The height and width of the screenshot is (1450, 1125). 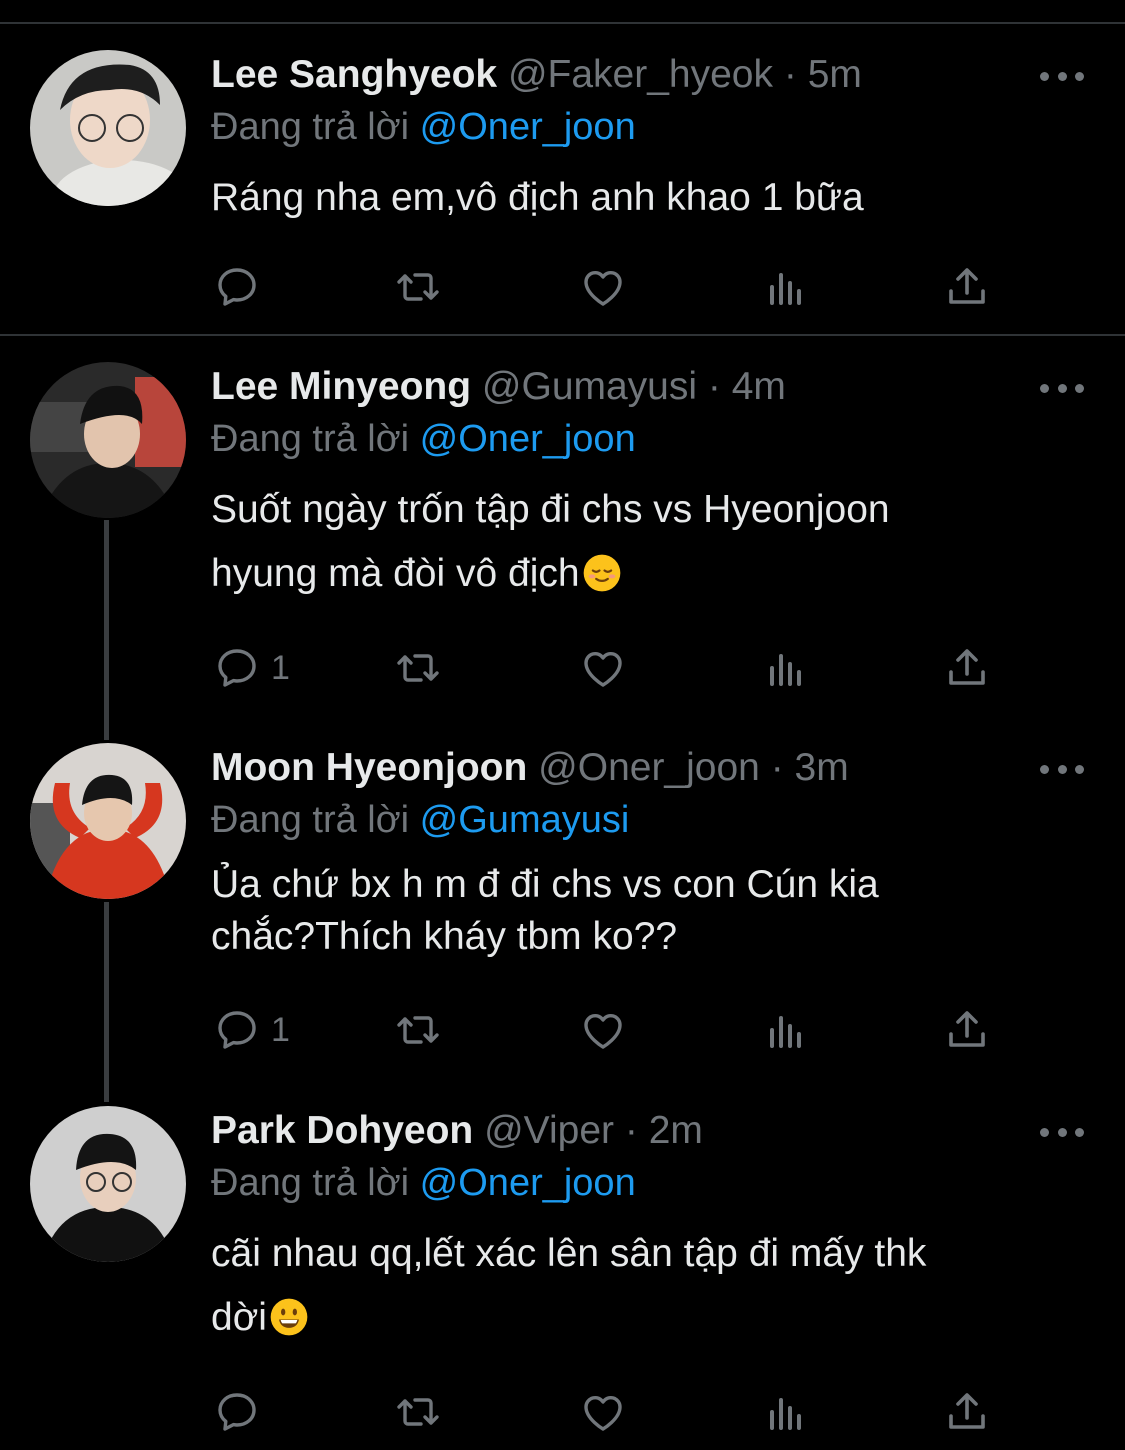 What do you see at coordinates (354, 74) in the screenshot?
I see `display-name: Lee Sanghyeok` at bounding box center [354, 74].